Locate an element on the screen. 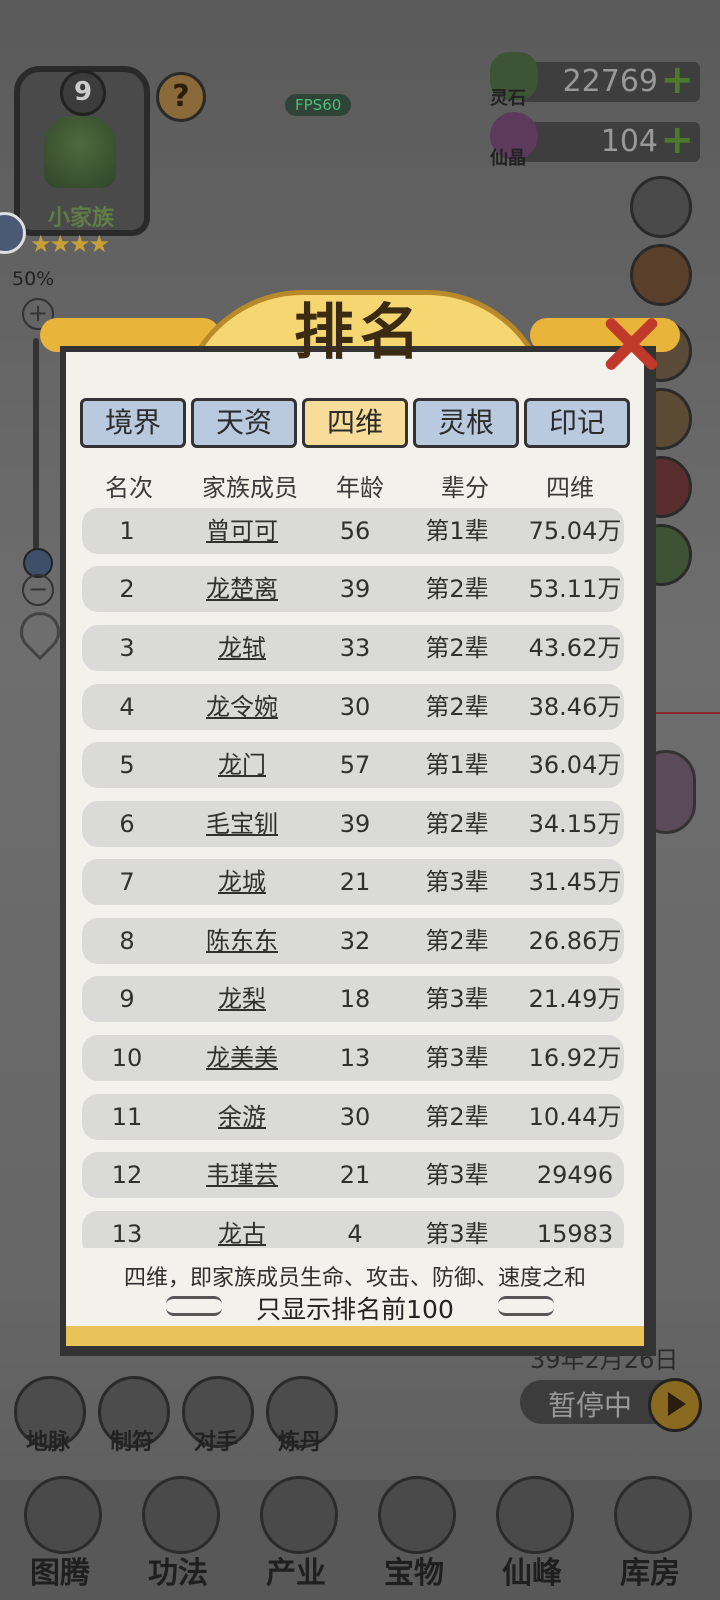  four-stats-cell: 38.46万 is located at coordinates (575, 707).